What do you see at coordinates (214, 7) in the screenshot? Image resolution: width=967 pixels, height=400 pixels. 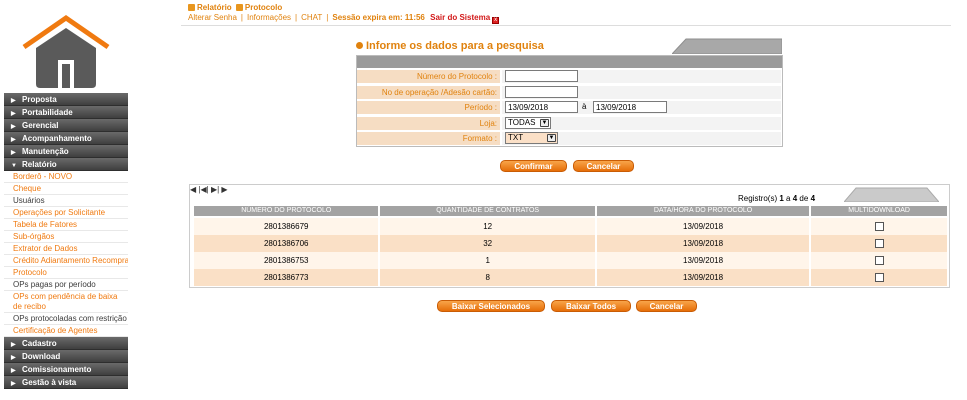 I see `breadcrumb-section: Relatório` at bounding box center [214, 7].